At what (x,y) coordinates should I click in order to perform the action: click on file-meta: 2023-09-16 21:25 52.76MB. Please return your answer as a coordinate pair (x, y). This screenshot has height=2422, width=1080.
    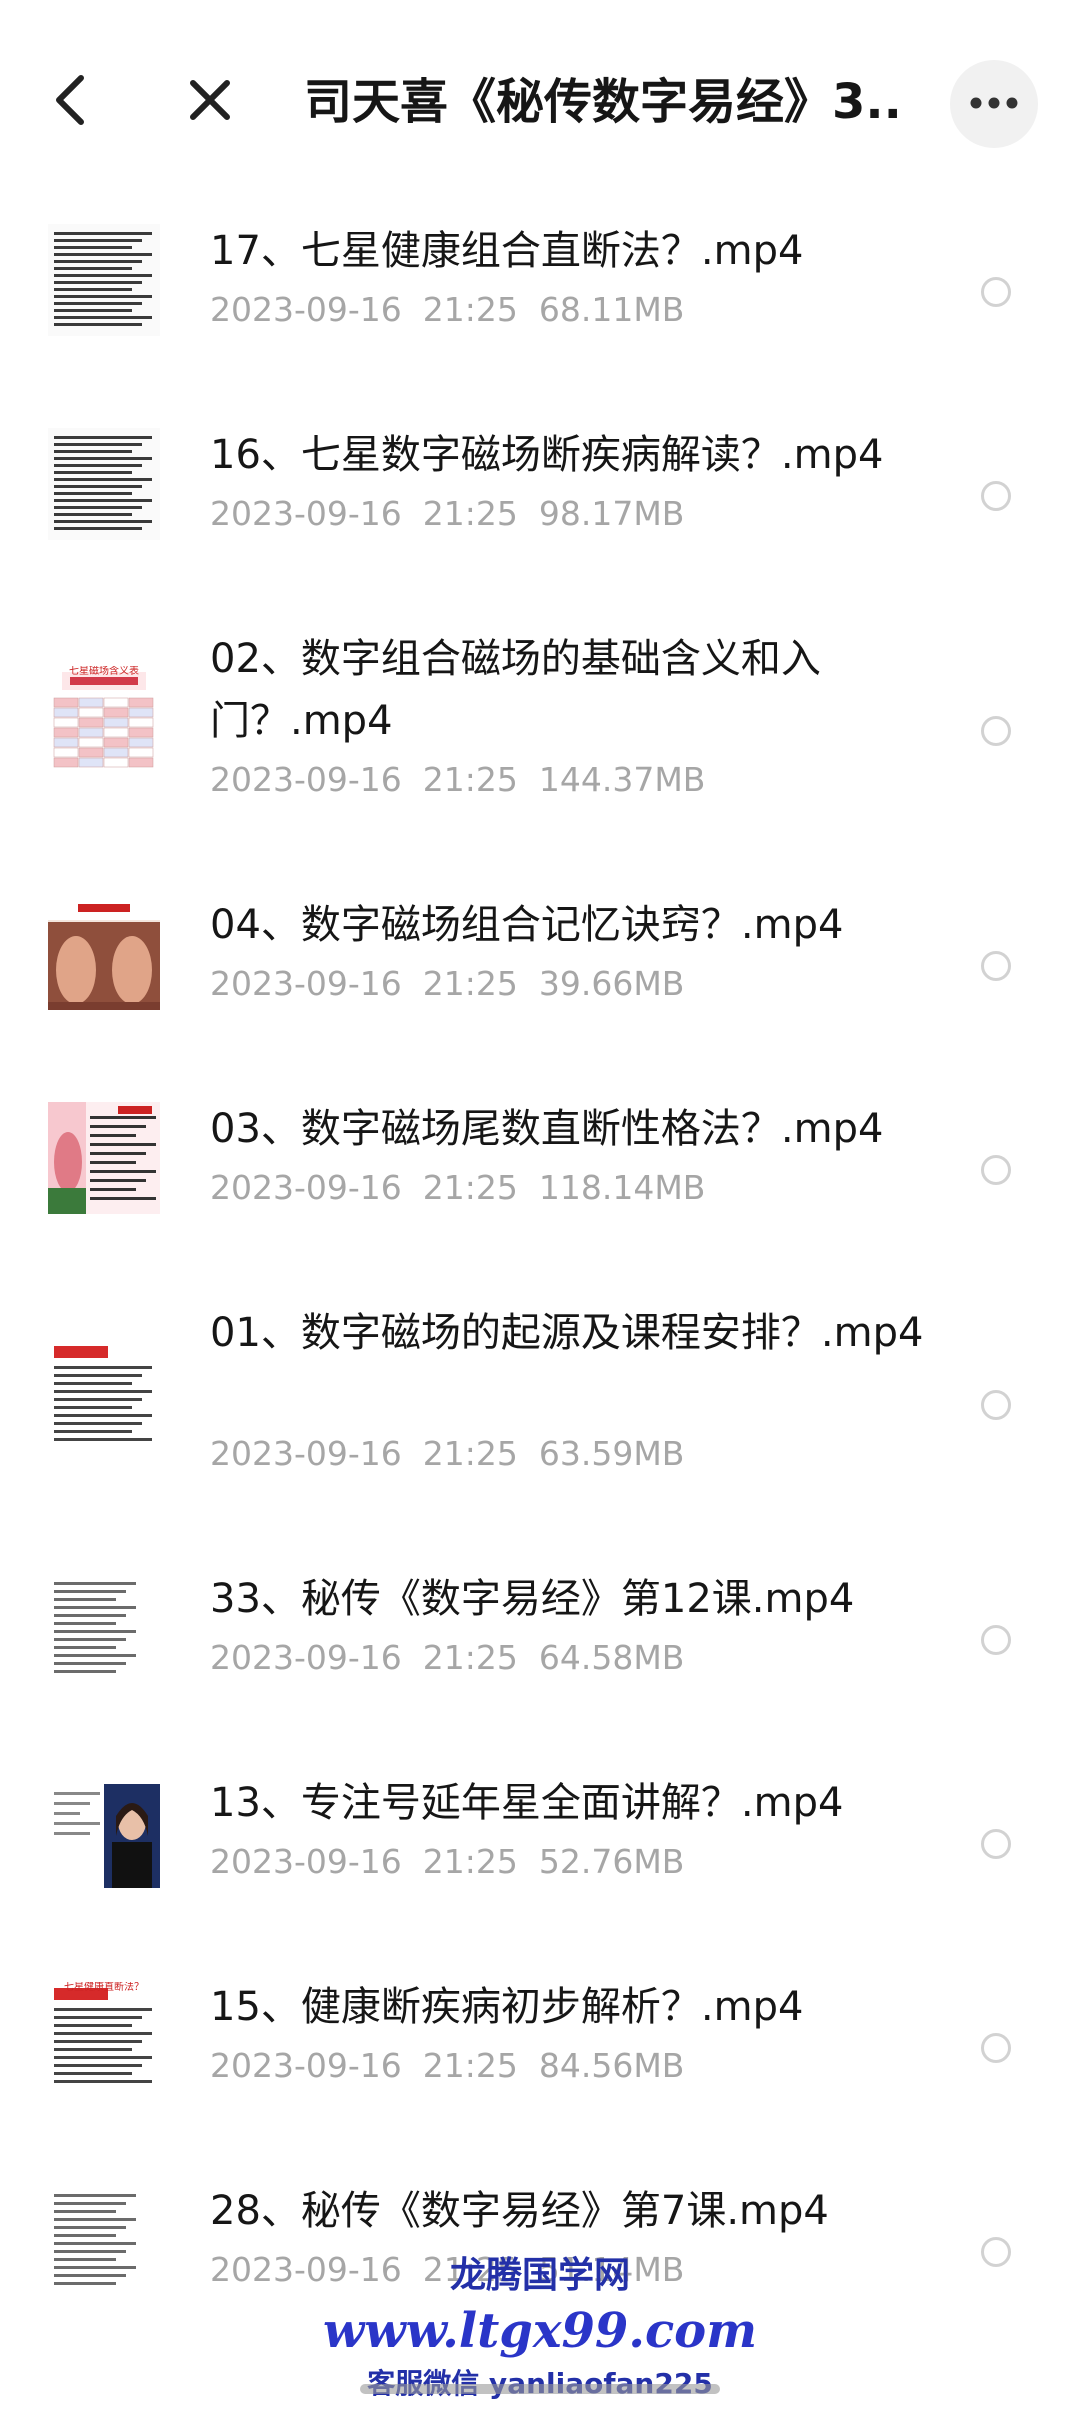
    Looking at the image, I should click on (447, 1862).